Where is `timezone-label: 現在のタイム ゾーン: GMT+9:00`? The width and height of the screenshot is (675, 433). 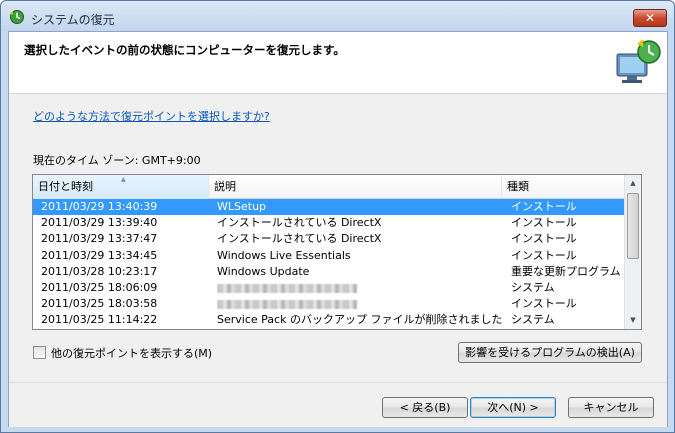
timezone-label: 現在のタイム ゾーン: GMT+9:00 is located at coordinates (117, 160).